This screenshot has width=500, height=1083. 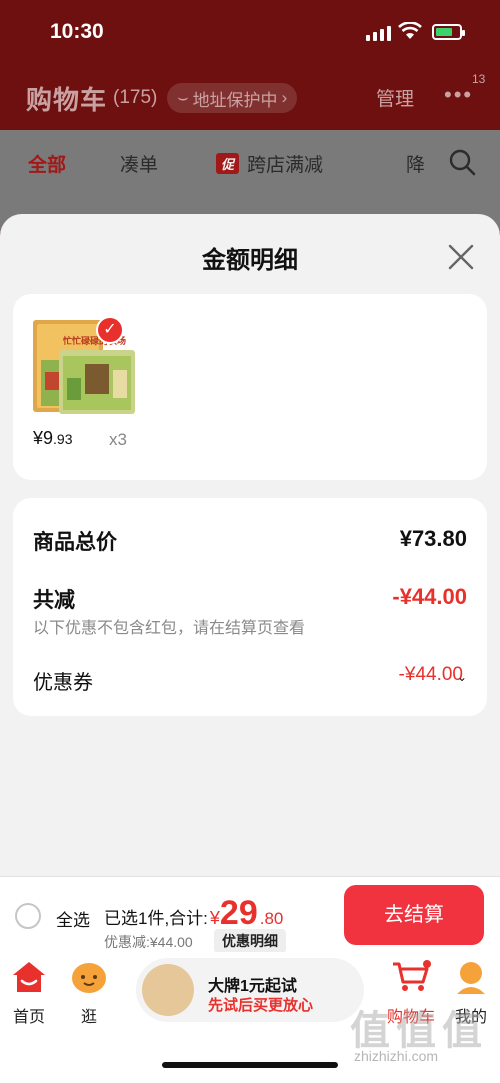 What do you see at coordinates (29, 977) in the screenshot?
I see `home-icon` at bounding box center [29, 977].